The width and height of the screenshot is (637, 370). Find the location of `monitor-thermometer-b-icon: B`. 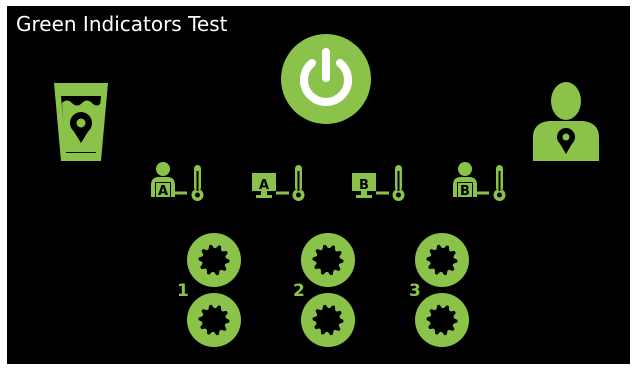

monitor-thermometer-b-icon: B is located at coordinates (381, 183).